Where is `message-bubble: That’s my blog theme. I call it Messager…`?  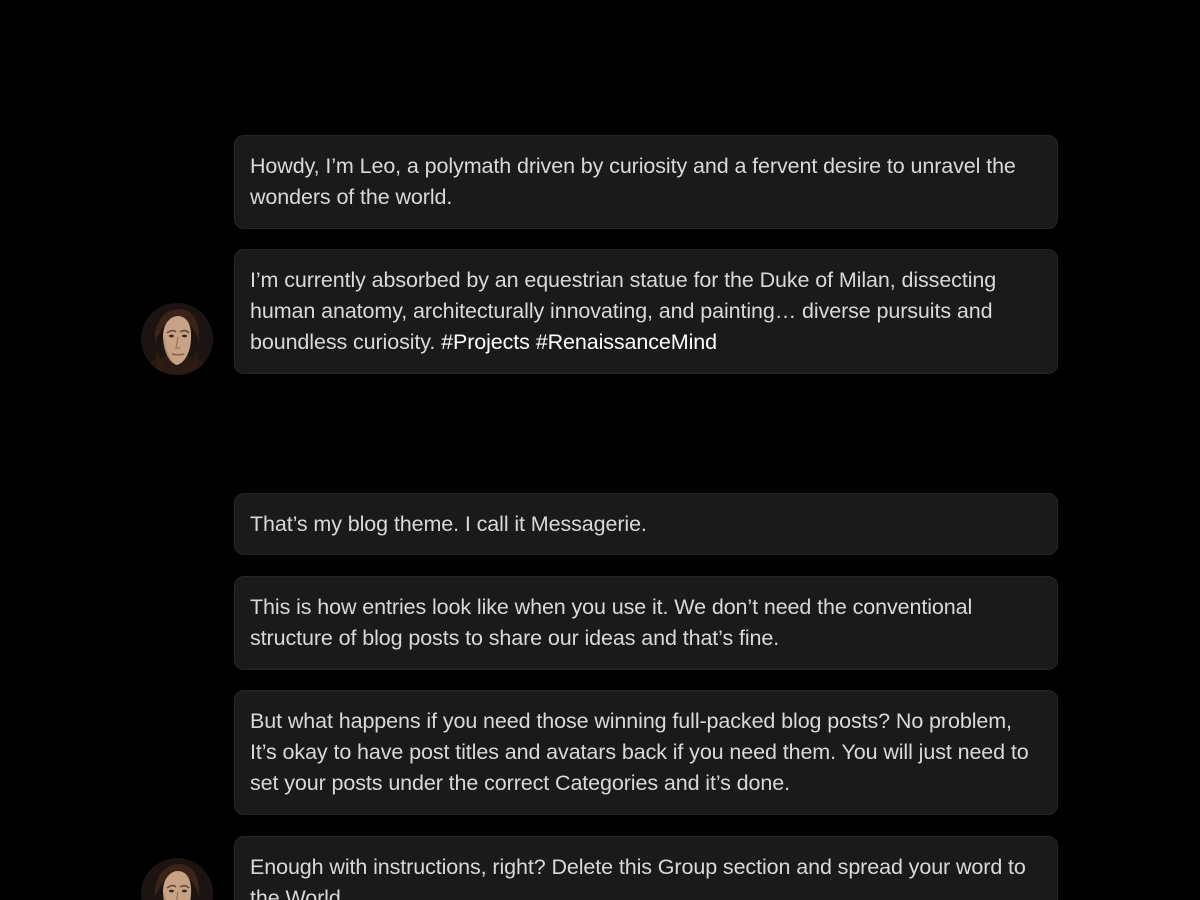 message-bubble: That’s my blog theme. I call it Messager… is located at coordinates (646, 524).